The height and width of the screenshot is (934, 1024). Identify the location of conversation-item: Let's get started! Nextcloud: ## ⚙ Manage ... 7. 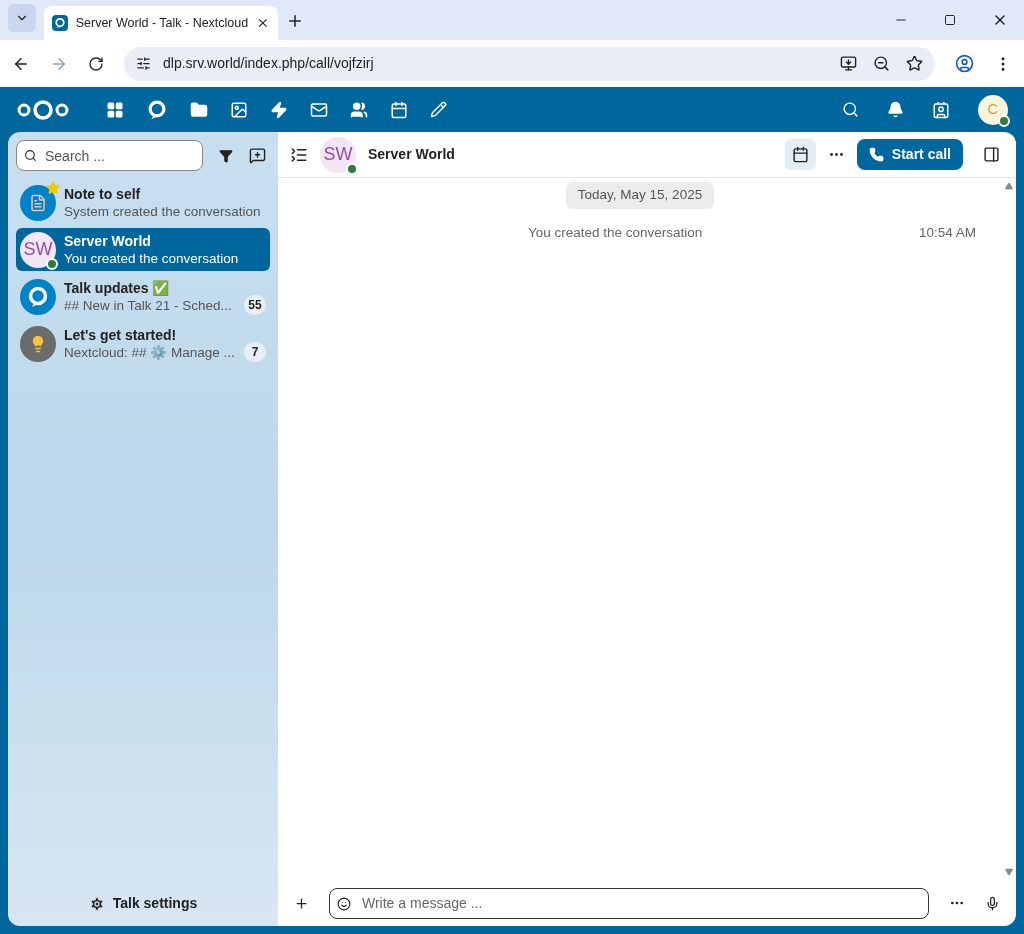
(143, 343).